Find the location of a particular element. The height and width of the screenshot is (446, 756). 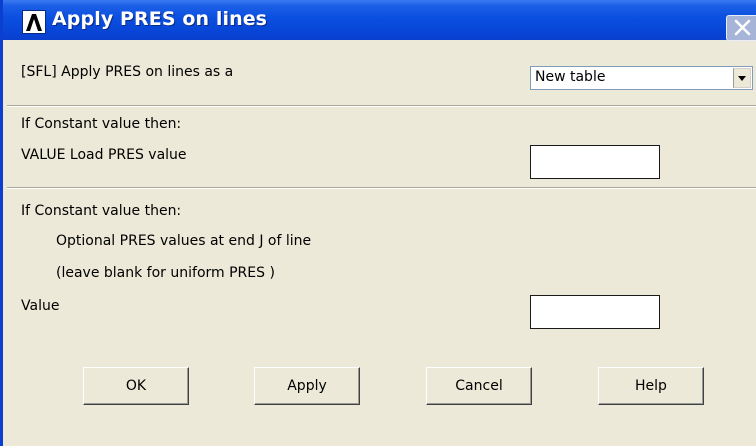

optional-pres-note: Optional PRES values at end J of line is located at coordinates (184, 241).